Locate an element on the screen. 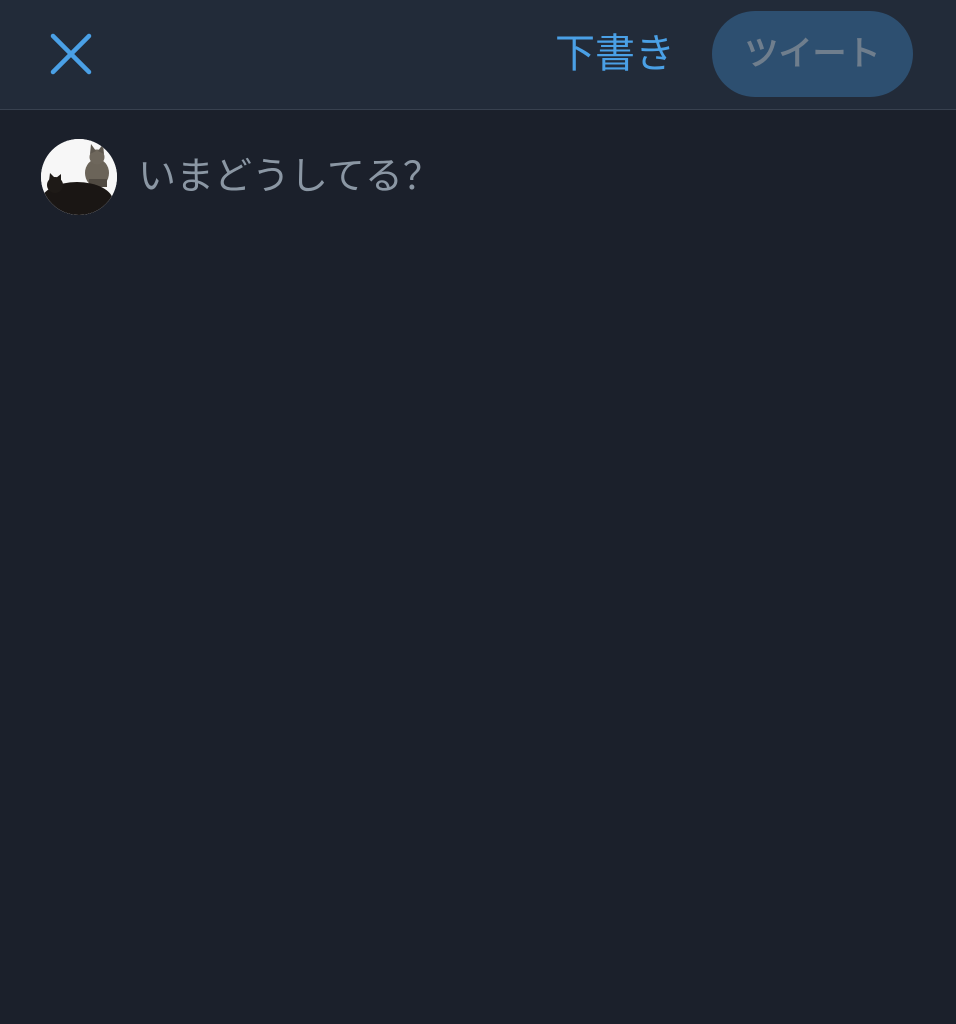  close-button is located at coordinates (71, 55).